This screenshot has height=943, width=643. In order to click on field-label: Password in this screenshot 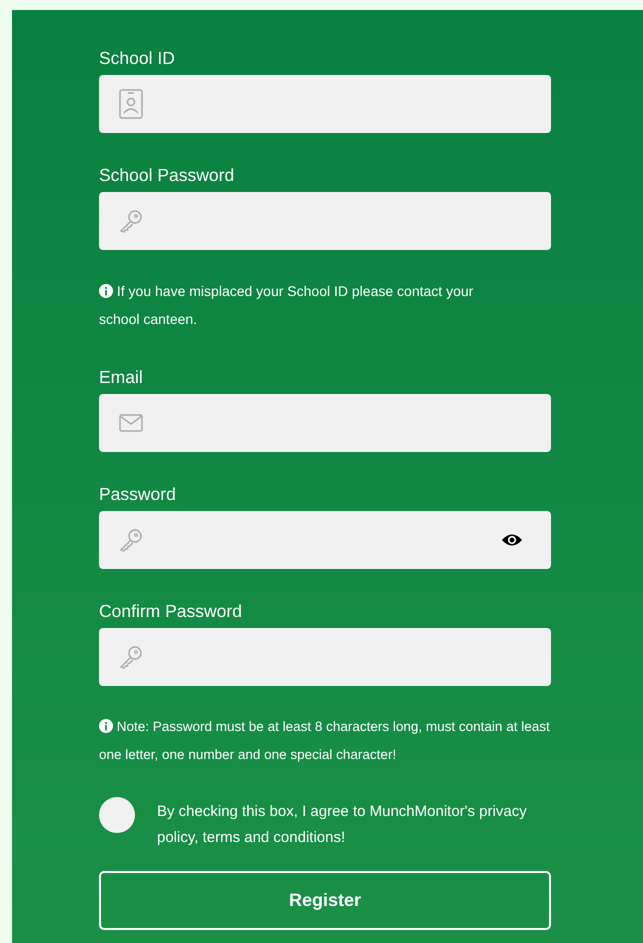, I will do `click(138, 494)`.